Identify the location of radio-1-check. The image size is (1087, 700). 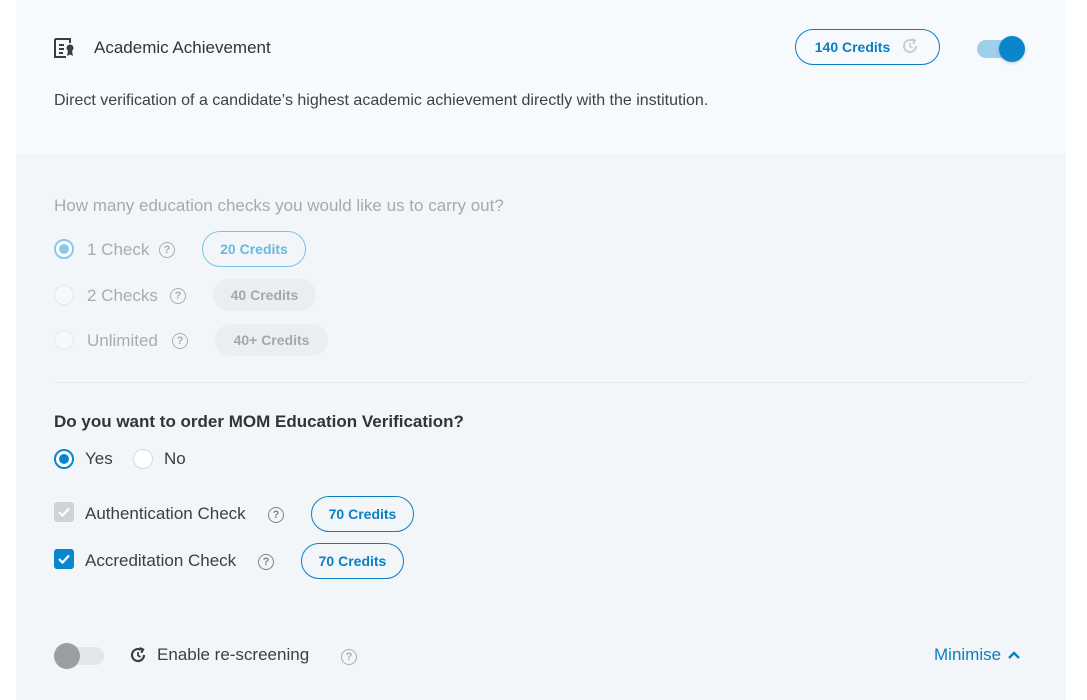
(64, 249).